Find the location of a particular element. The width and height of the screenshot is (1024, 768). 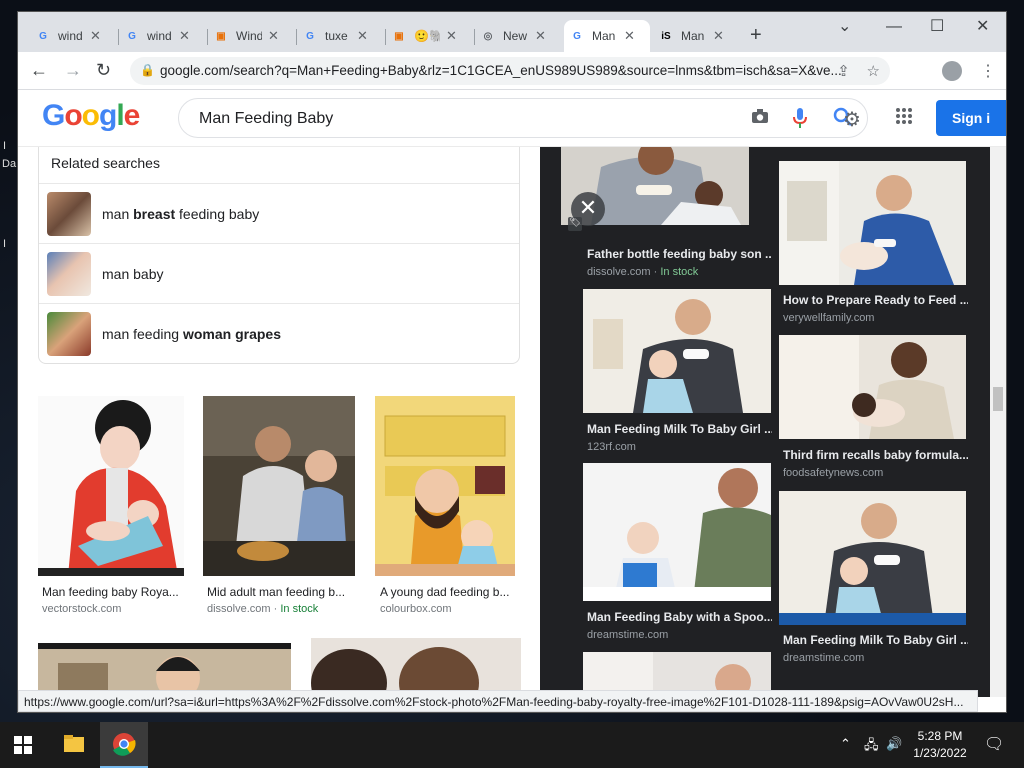

profile-avatar-icon is located at coordinates (952, 71).